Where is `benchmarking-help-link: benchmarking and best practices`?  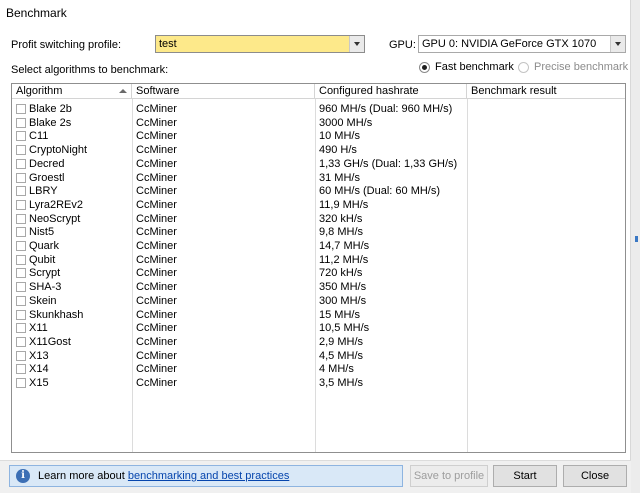 benchmarking-help-link: benchmarking and best practices is located at coordinates (208, 476).